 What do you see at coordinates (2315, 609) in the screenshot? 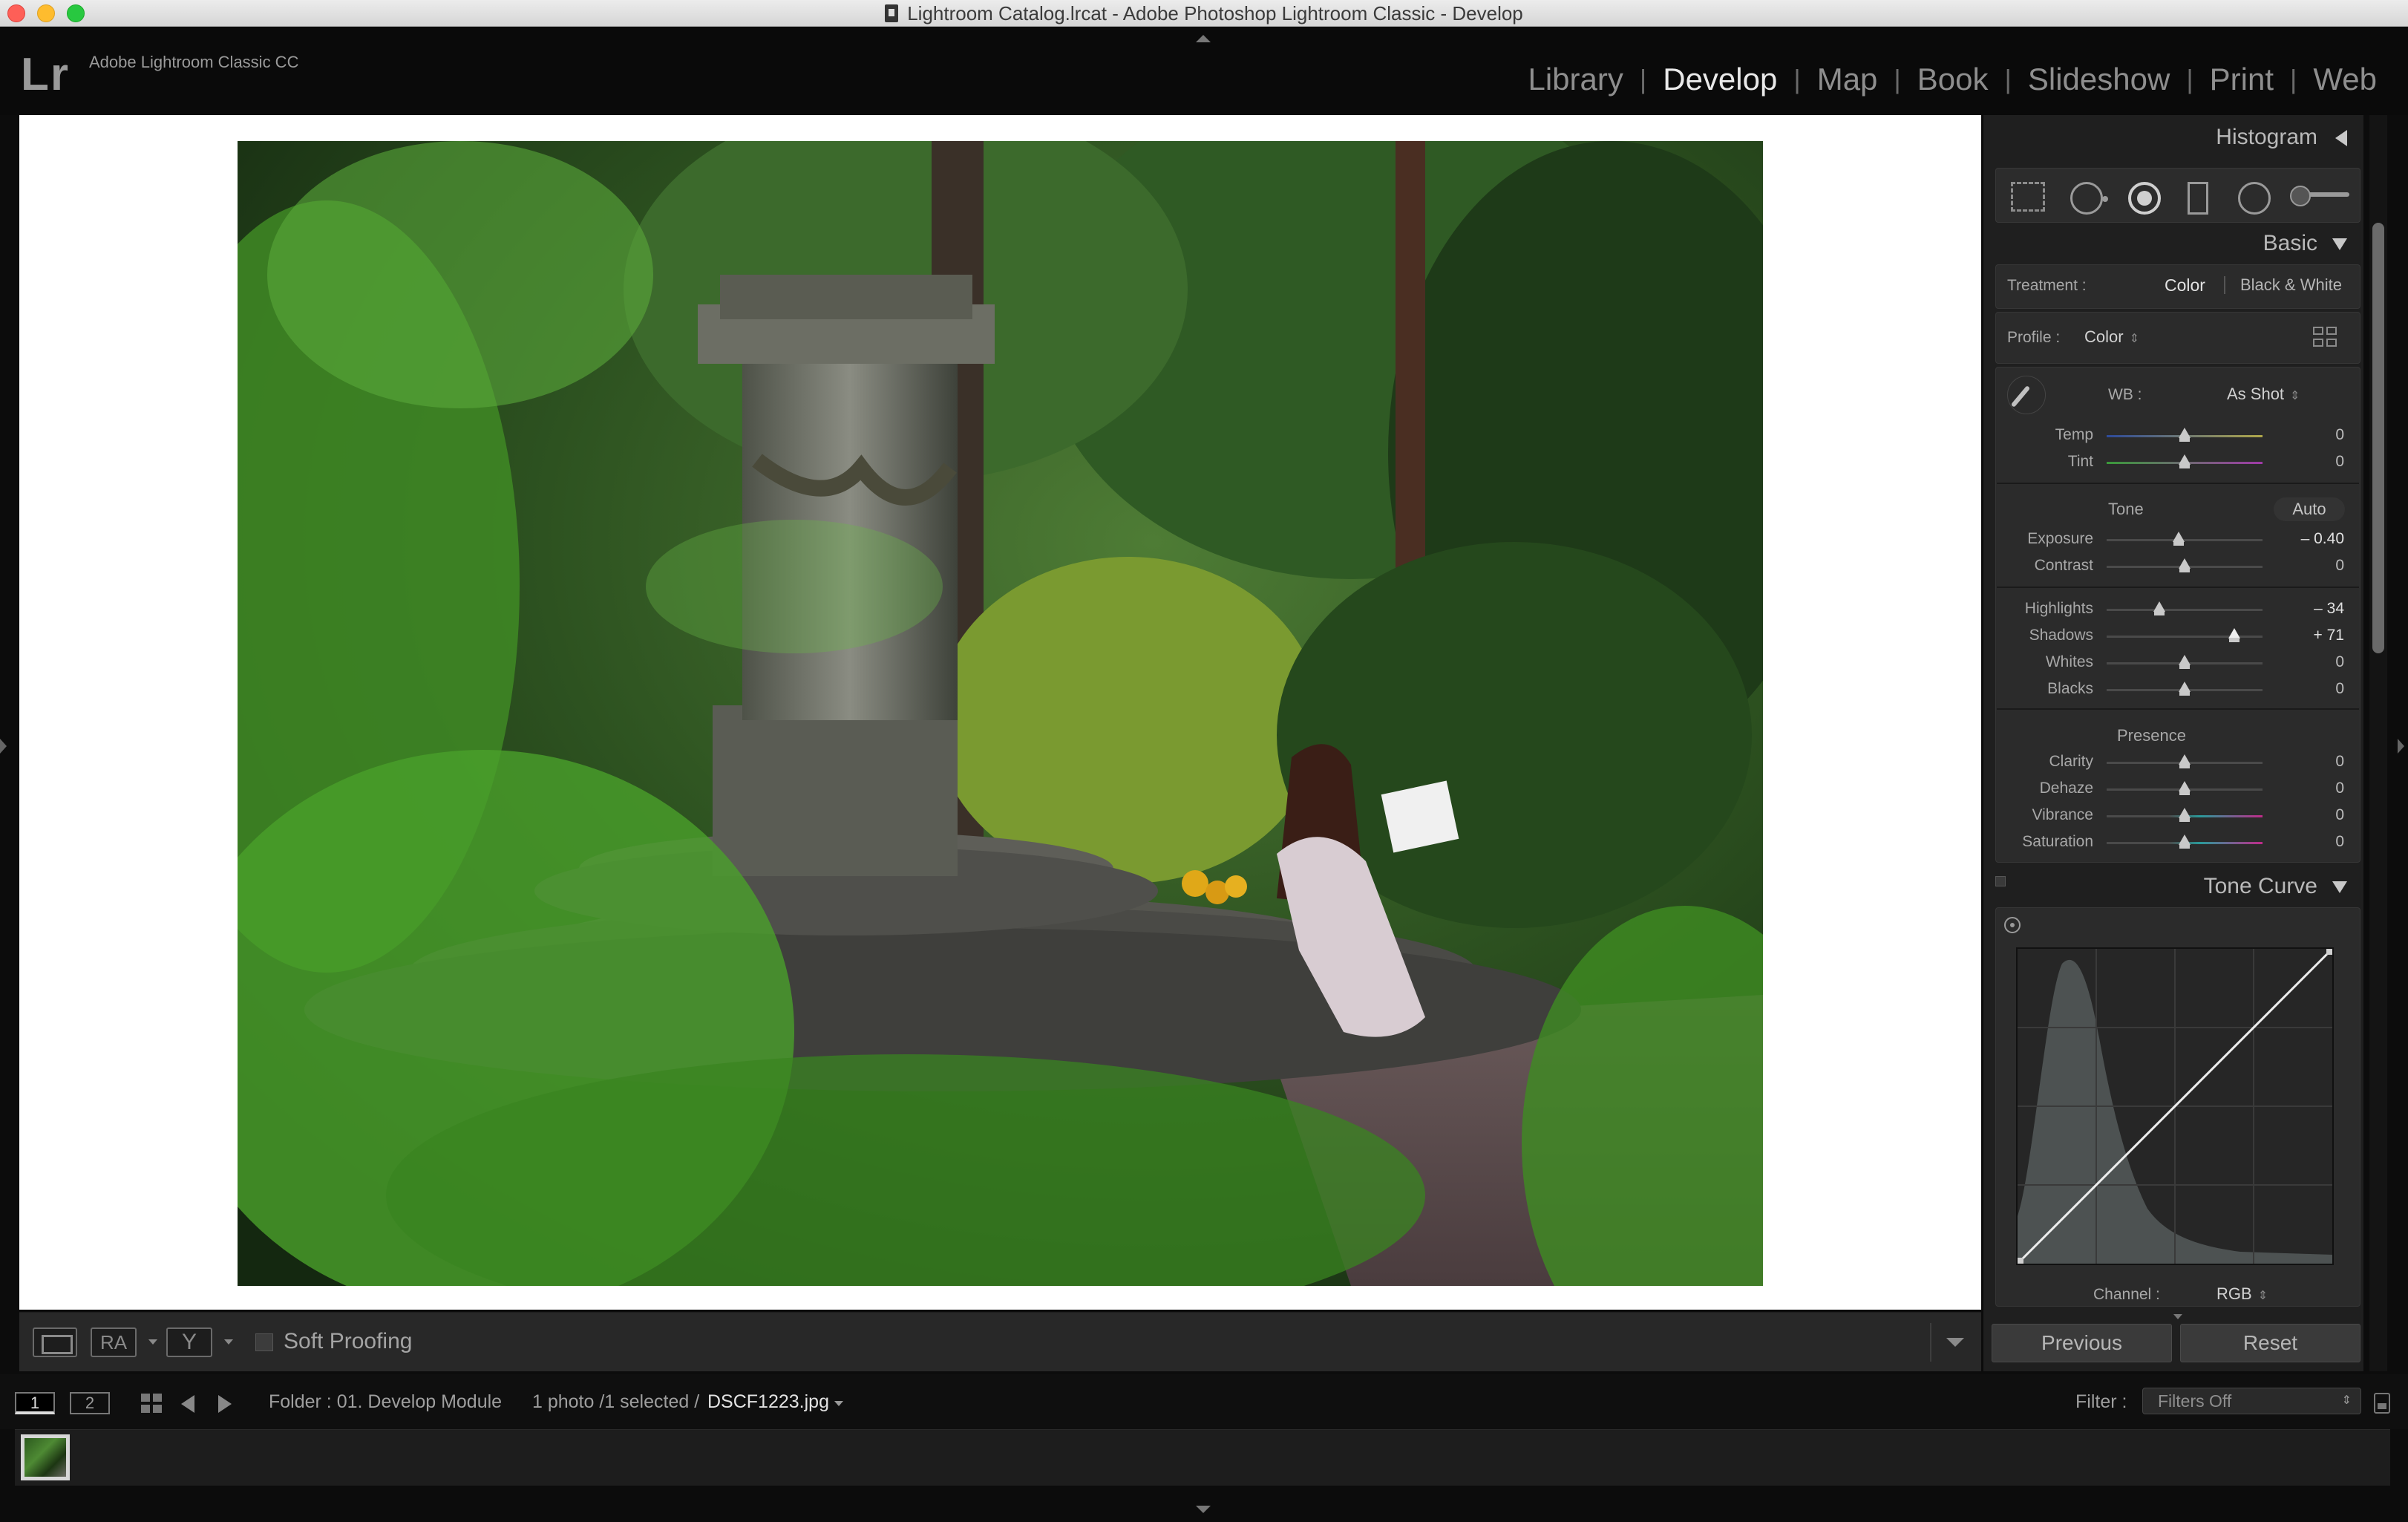
I see `highlights-value: – 34` at bounding box center [2315, 609].